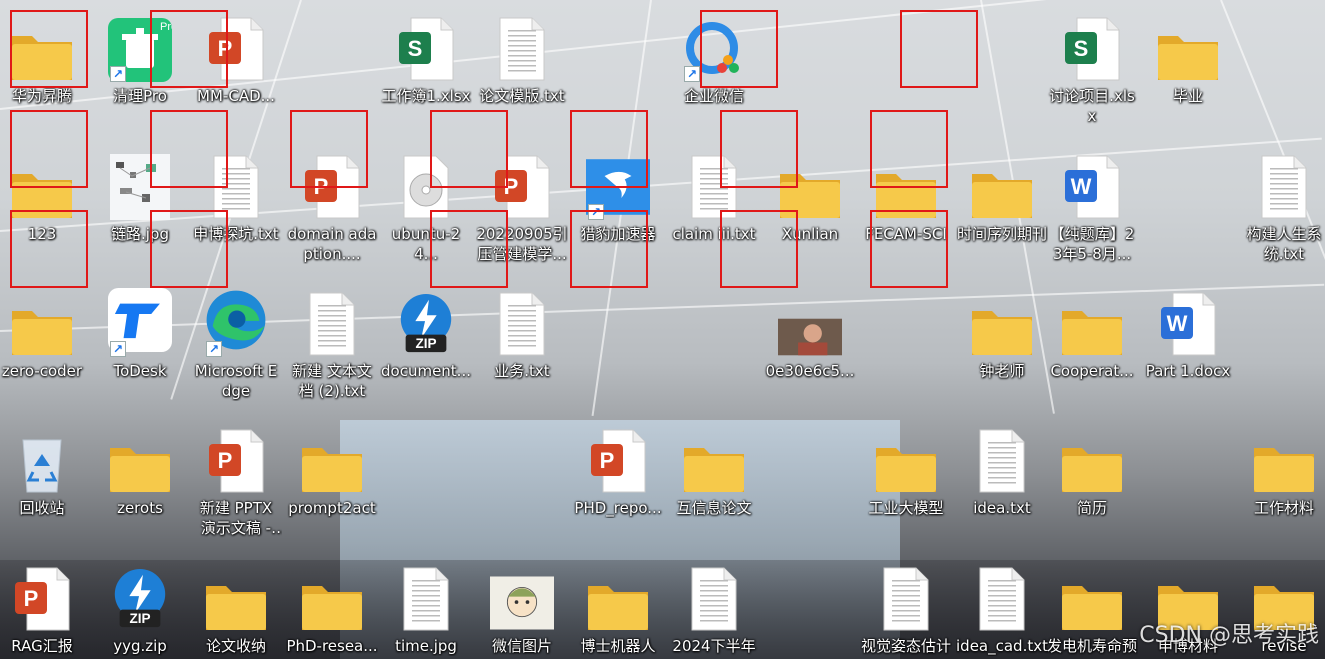  I want to click on desktop-icon-label: idea_cad.txt, so click(1002, 646).